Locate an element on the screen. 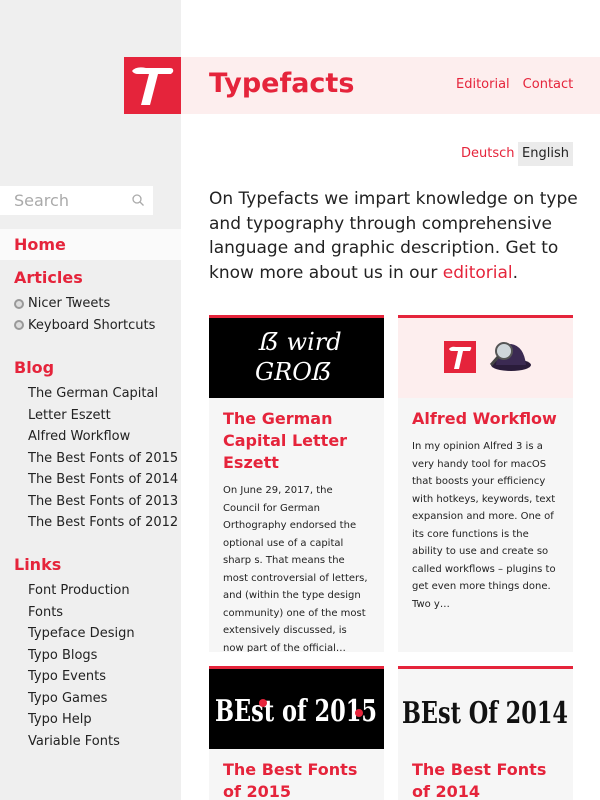  blog-item: The Best Fonts of 2014 is located at coordinates (103, 480).